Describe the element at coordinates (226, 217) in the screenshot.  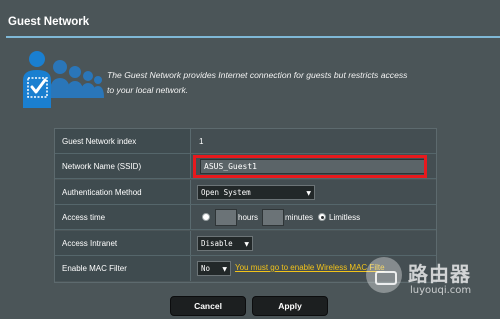
I see `hours-input` at that location.